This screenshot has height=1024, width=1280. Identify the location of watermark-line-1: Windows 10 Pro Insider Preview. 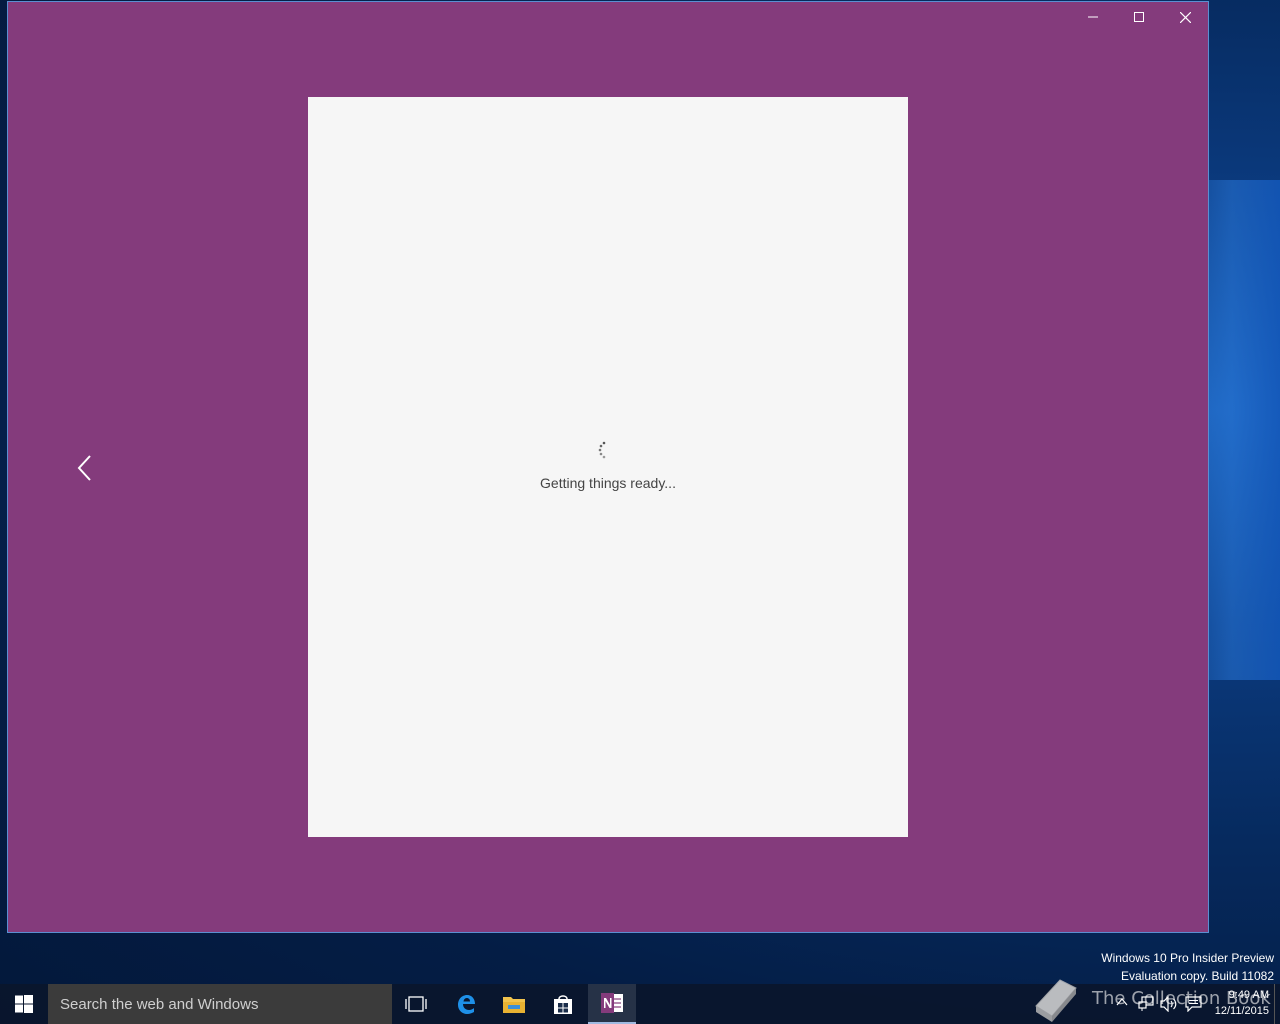
(1187, 958).